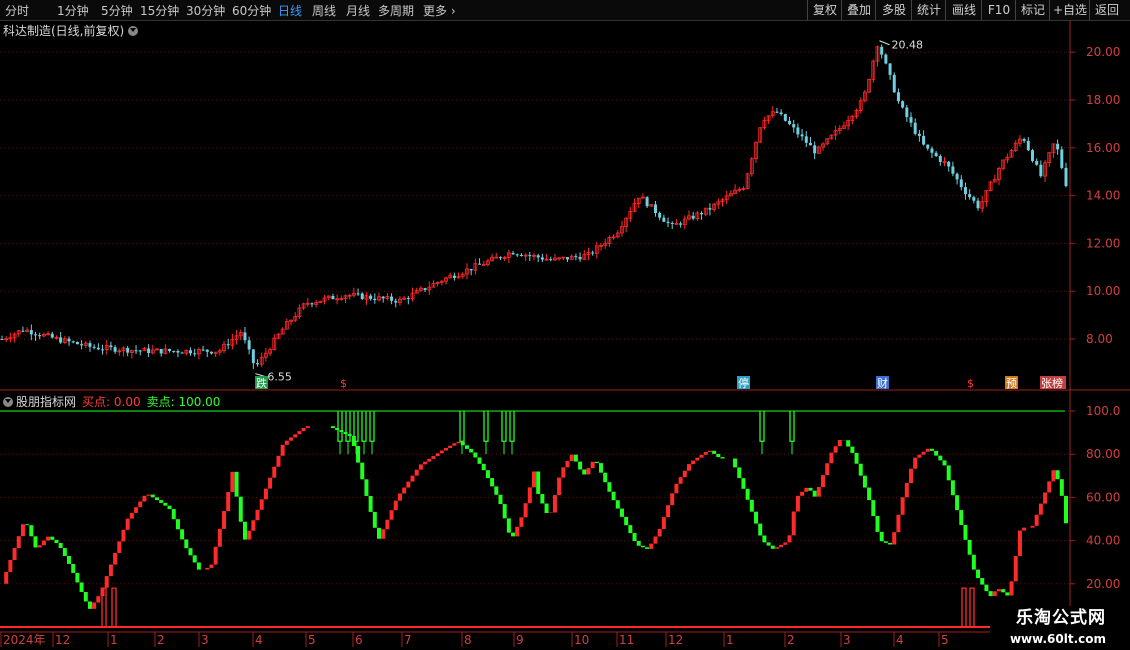 Image resolution: width=1130 pixels, height=650 pixels. I want to click on price-tick-label: 14.00, so click(1103, 196).